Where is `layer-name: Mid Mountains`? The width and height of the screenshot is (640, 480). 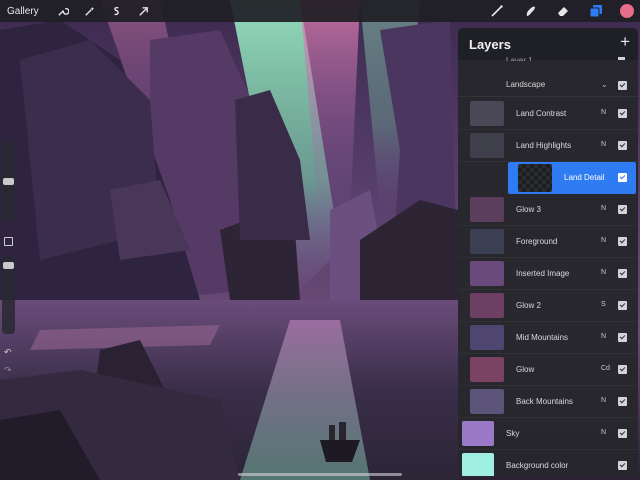
layer-name: Mid Mountains is located at coordinates (542, 337).